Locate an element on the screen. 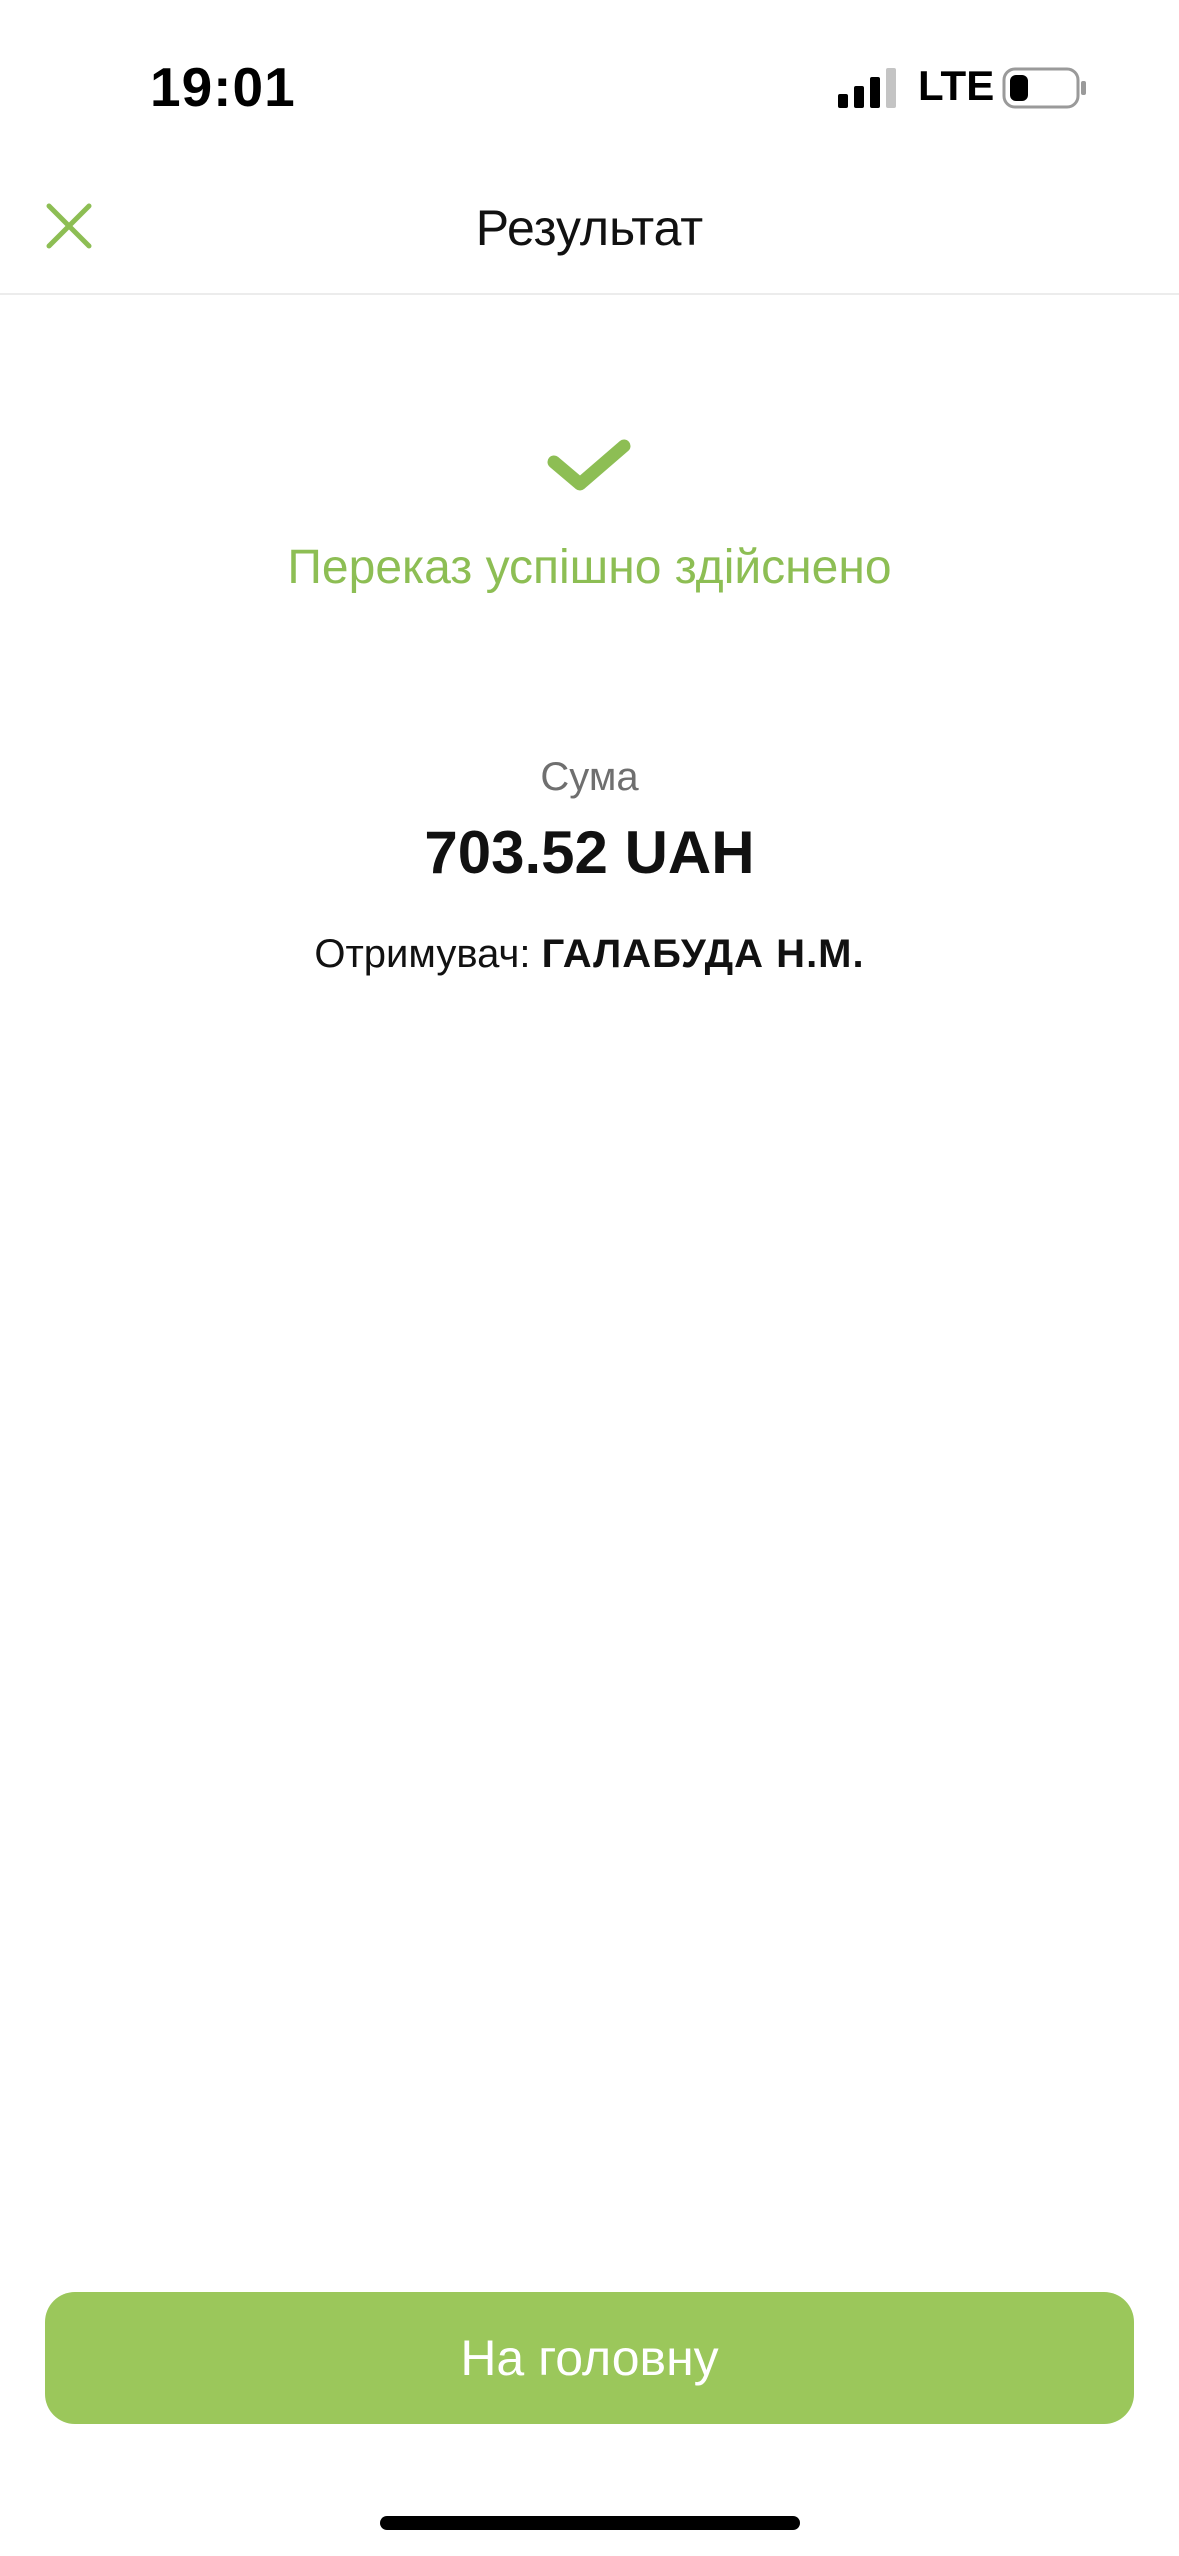  home-indicator is located at coordinates (590, 2523).